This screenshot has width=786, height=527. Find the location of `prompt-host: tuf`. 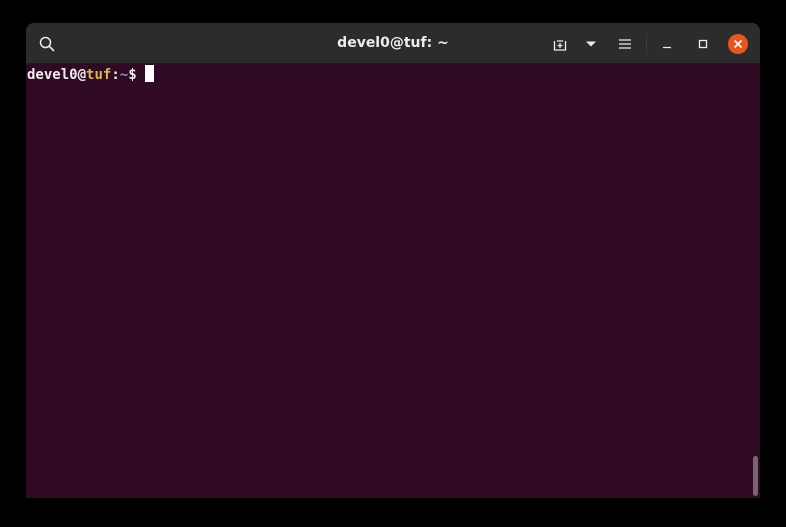

prompt-host: tuf is located at coordinates (99, 75).